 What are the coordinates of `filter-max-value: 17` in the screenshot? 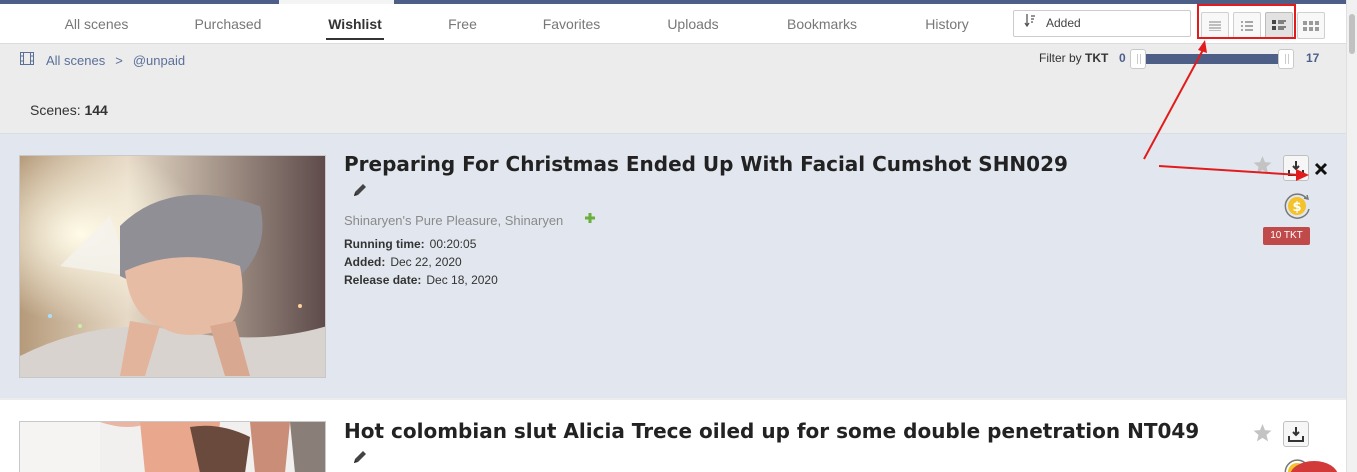 It's located at (1313, 58).